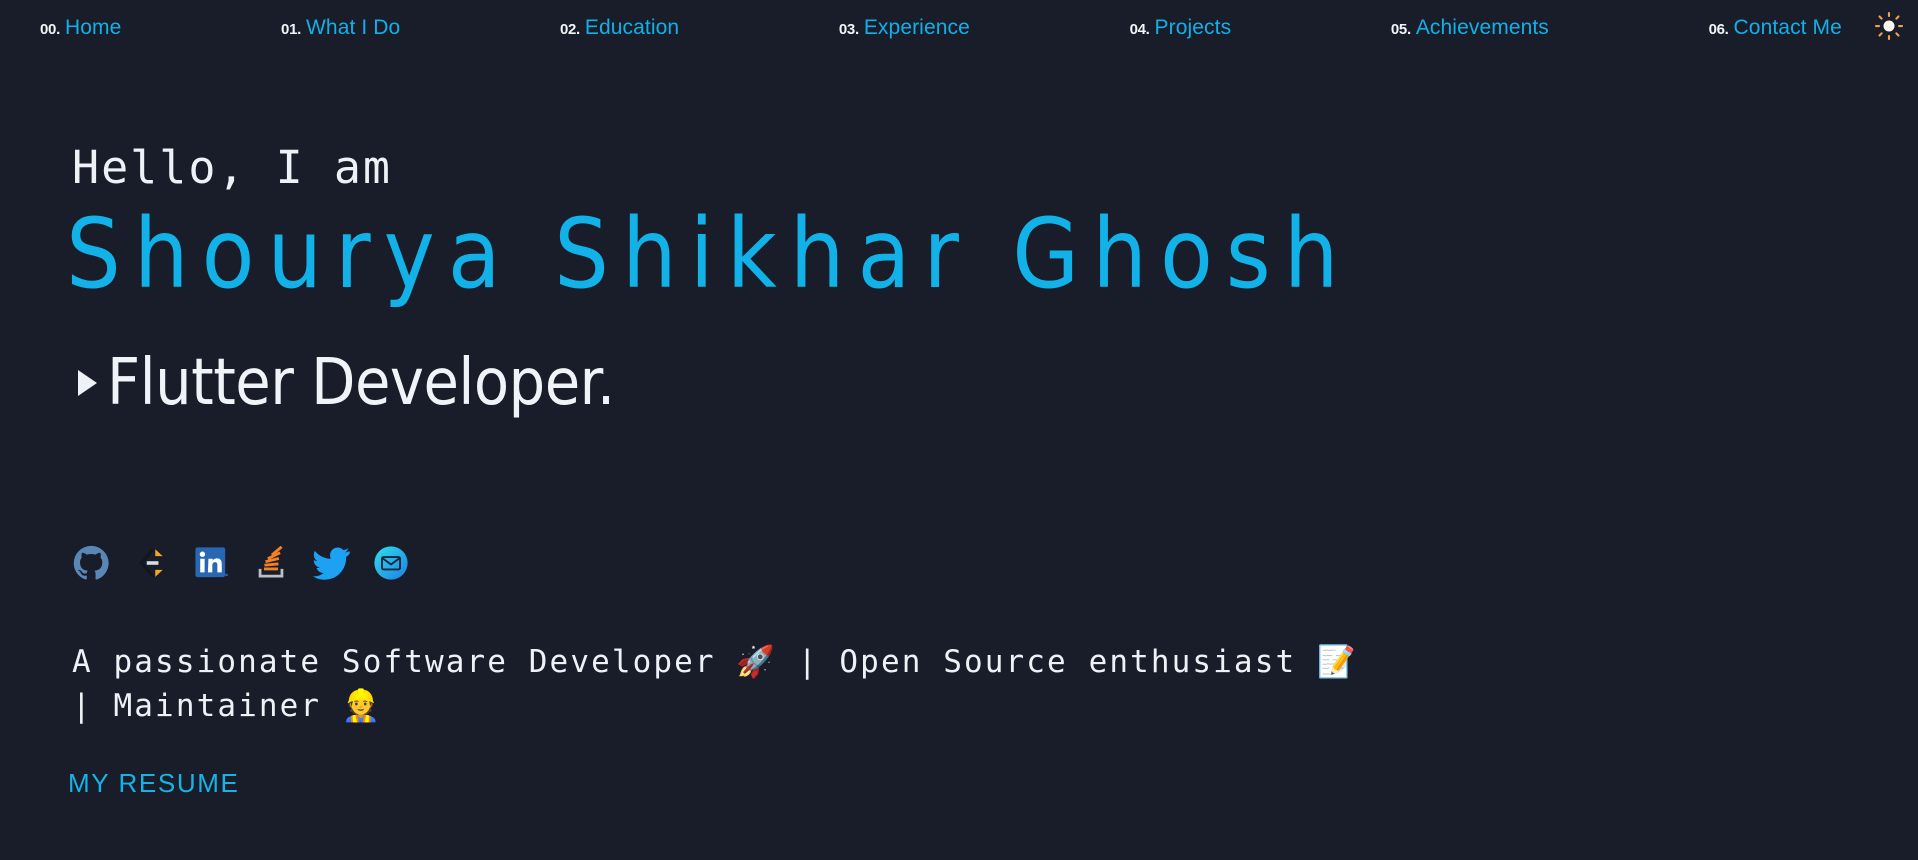  I want to click on hero-role: Flutter Developer., so click(346, 383).